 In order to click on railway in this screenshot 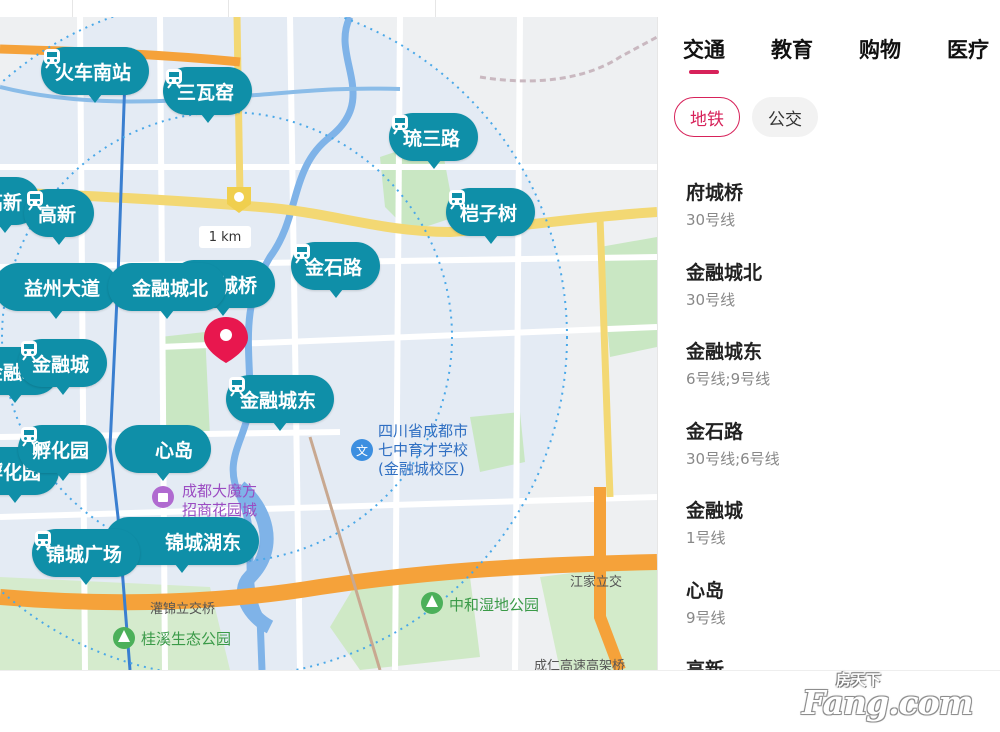, I will do `click(568, 59)`.